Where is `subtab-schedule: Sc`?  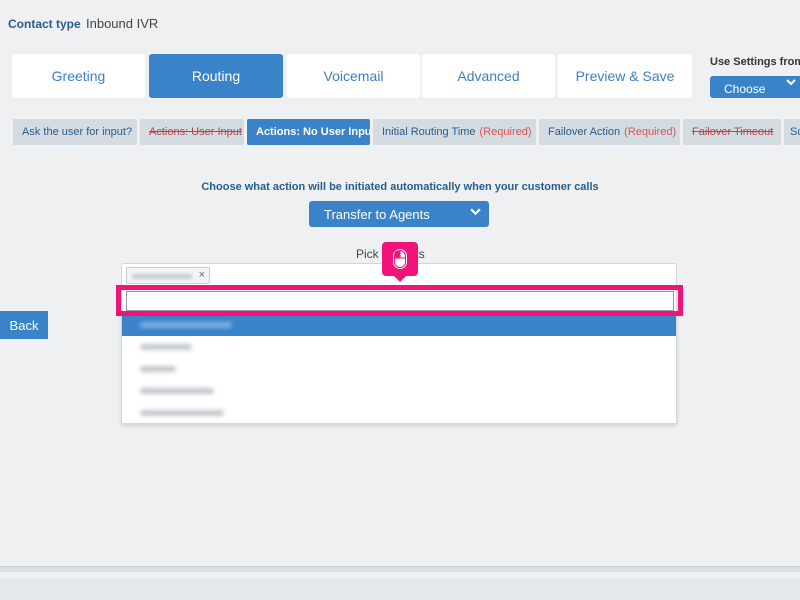
subtab-schedule: Sc is located at coordinates (792, 132).